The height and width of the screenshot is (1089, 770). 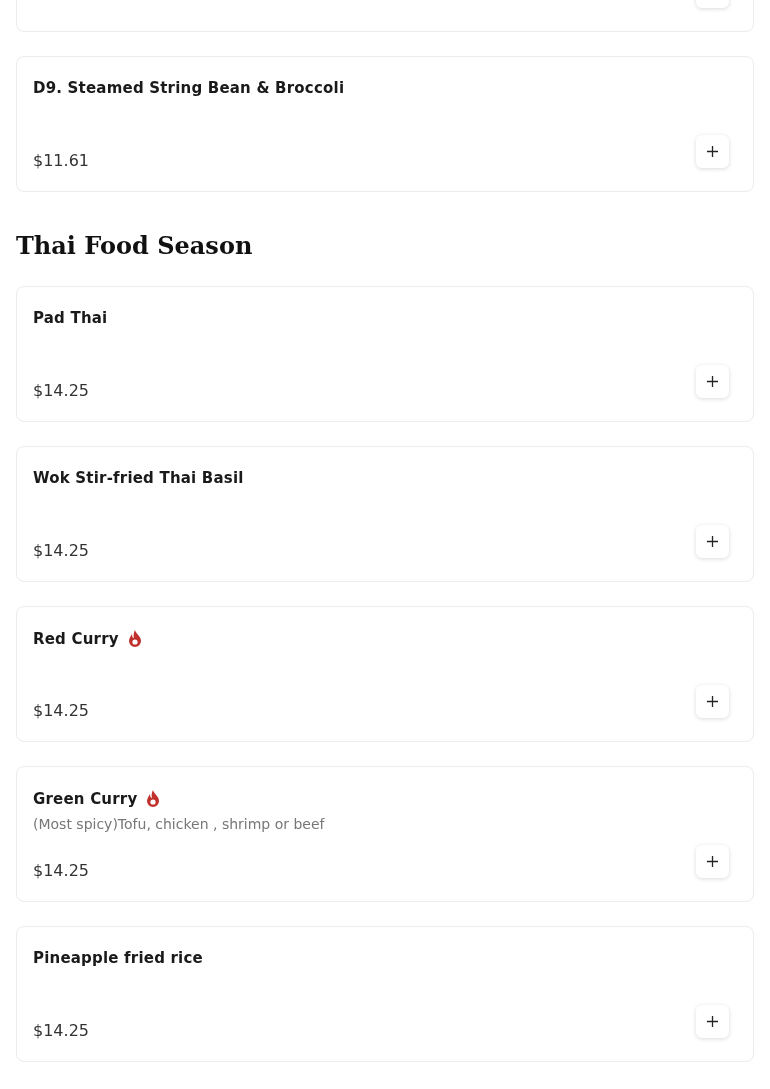 I want to click on item-name: Green Curry, so click(x=85, y=798).